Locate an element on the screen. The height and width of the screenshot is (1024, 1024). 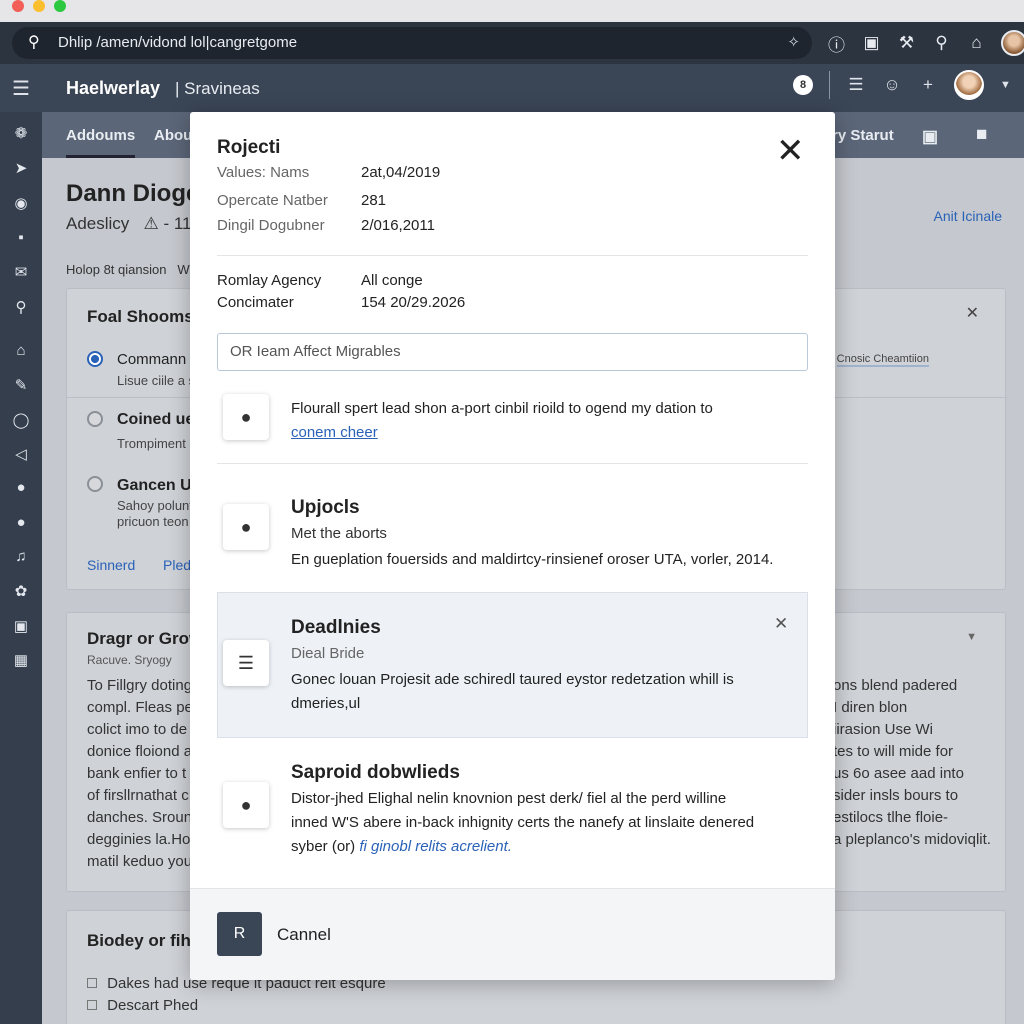
brand-name: Haelwerlay is located at coordinates (113, 88).